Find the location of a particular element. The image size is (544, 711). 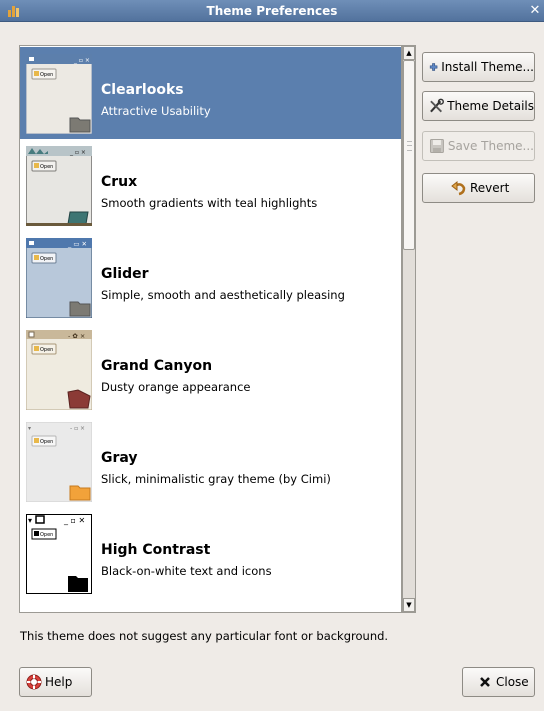

help-label: Help is located at coordinates (59, 682).